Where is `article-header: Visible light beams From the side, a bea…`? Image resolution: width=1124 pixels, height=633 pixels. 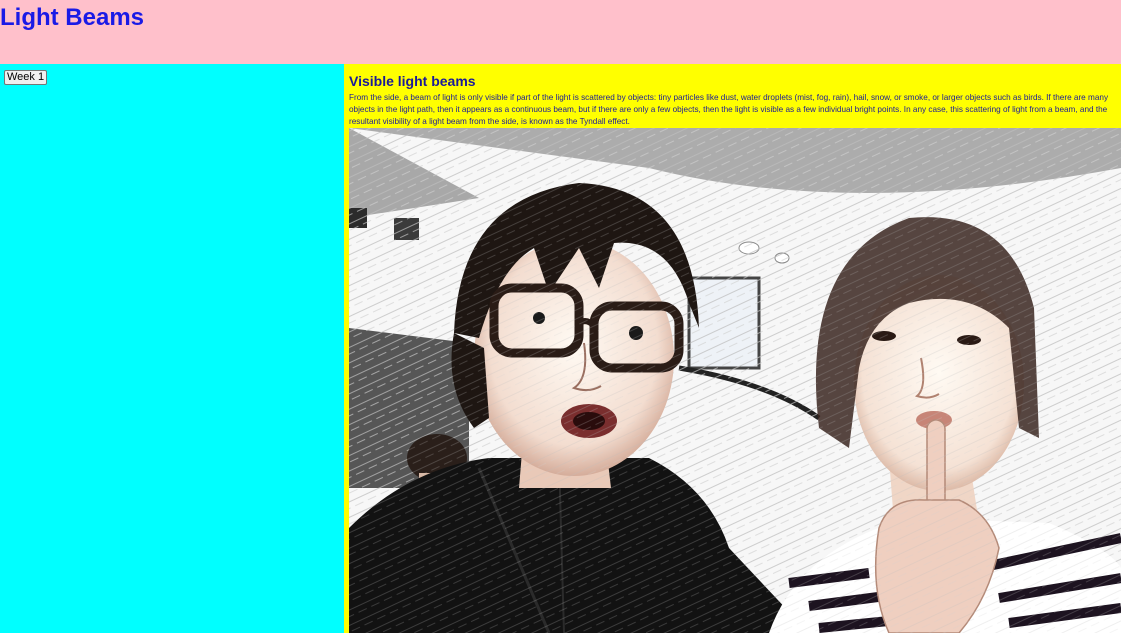
article-header: Visible light beams From the side, a bea… is located at coordinates (735, 96).